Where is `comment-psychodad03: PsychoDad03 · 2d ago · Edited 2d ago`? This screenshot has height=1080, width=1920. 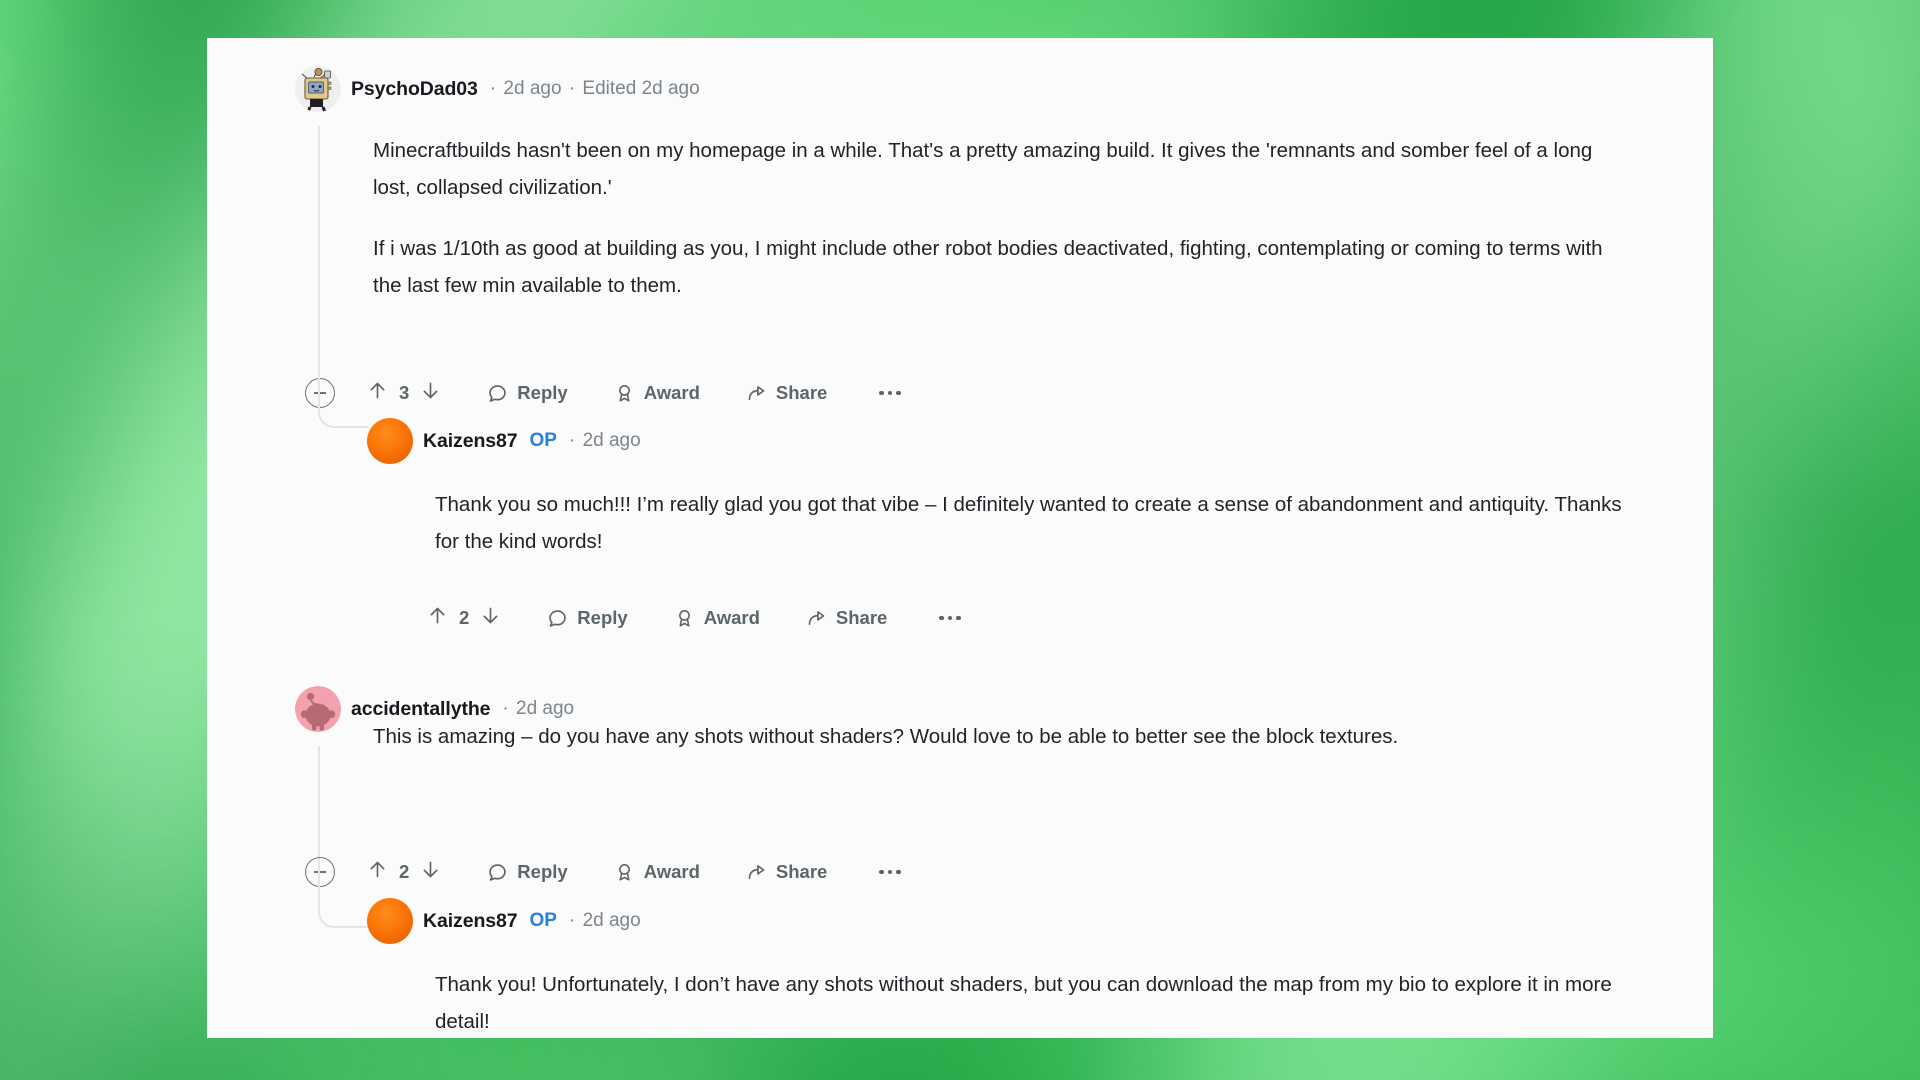 comment-psychodad03: PsychoDad03 · 2d ago · Edited 2d ago is located at coordinates (497, 89).